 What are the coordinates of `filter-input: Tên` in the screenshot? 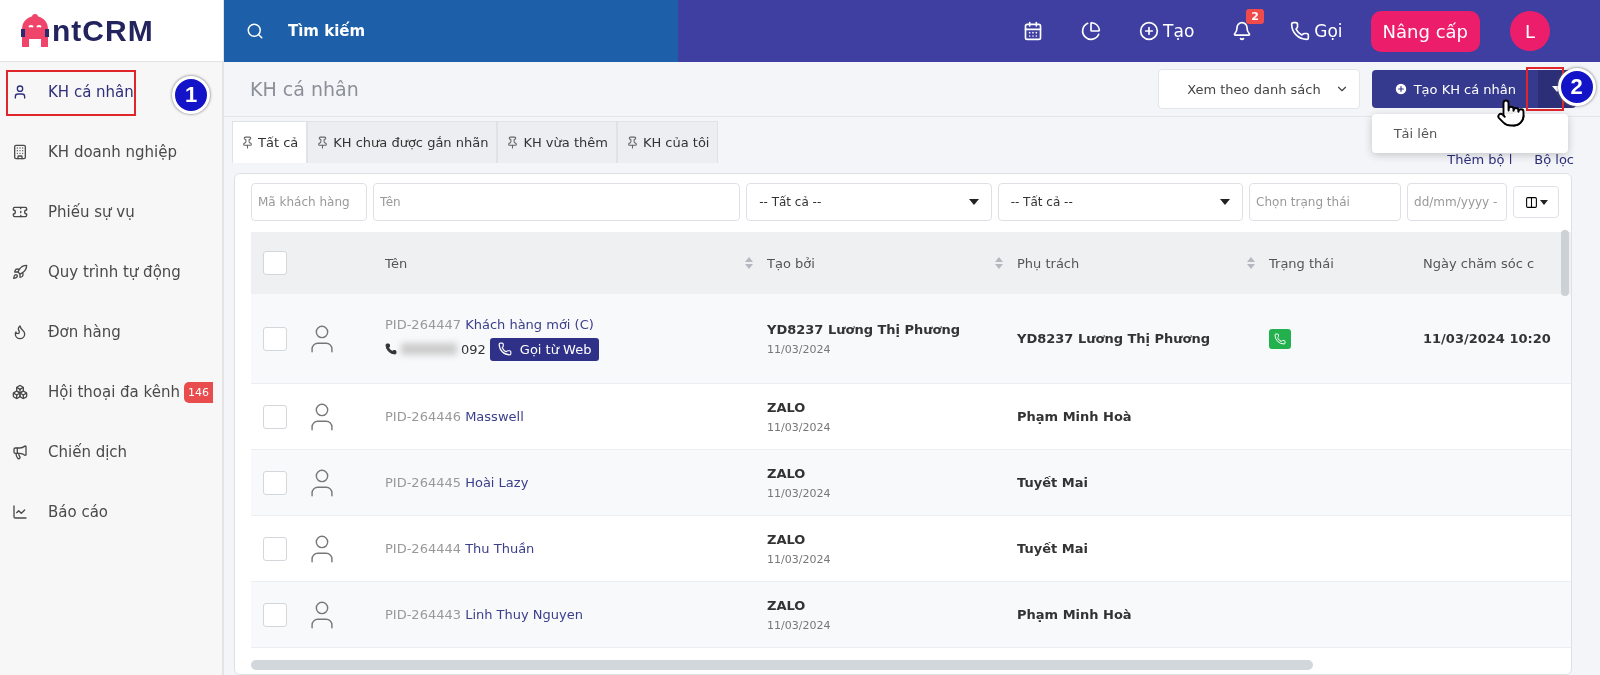 It's located at (557, 202).